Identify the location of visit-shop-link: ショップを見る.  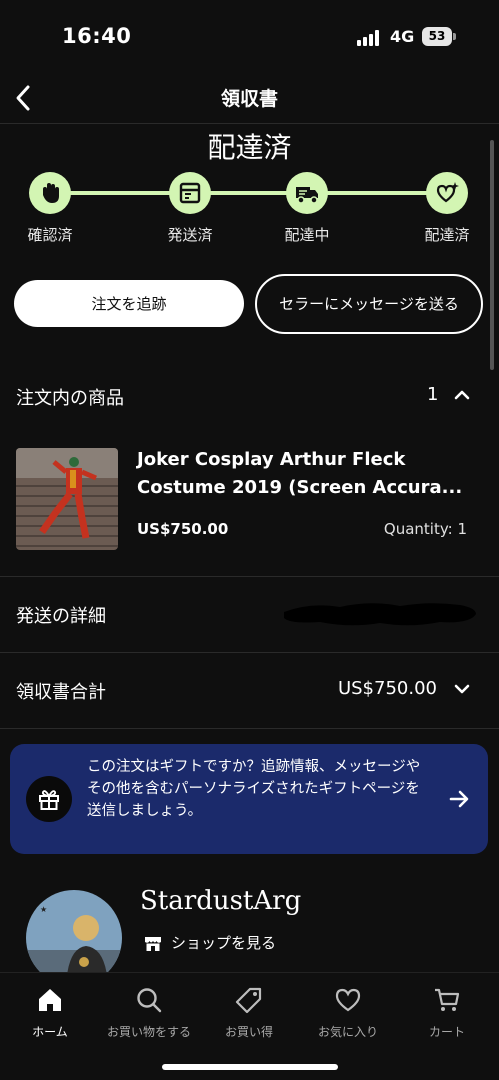
(209, 942).